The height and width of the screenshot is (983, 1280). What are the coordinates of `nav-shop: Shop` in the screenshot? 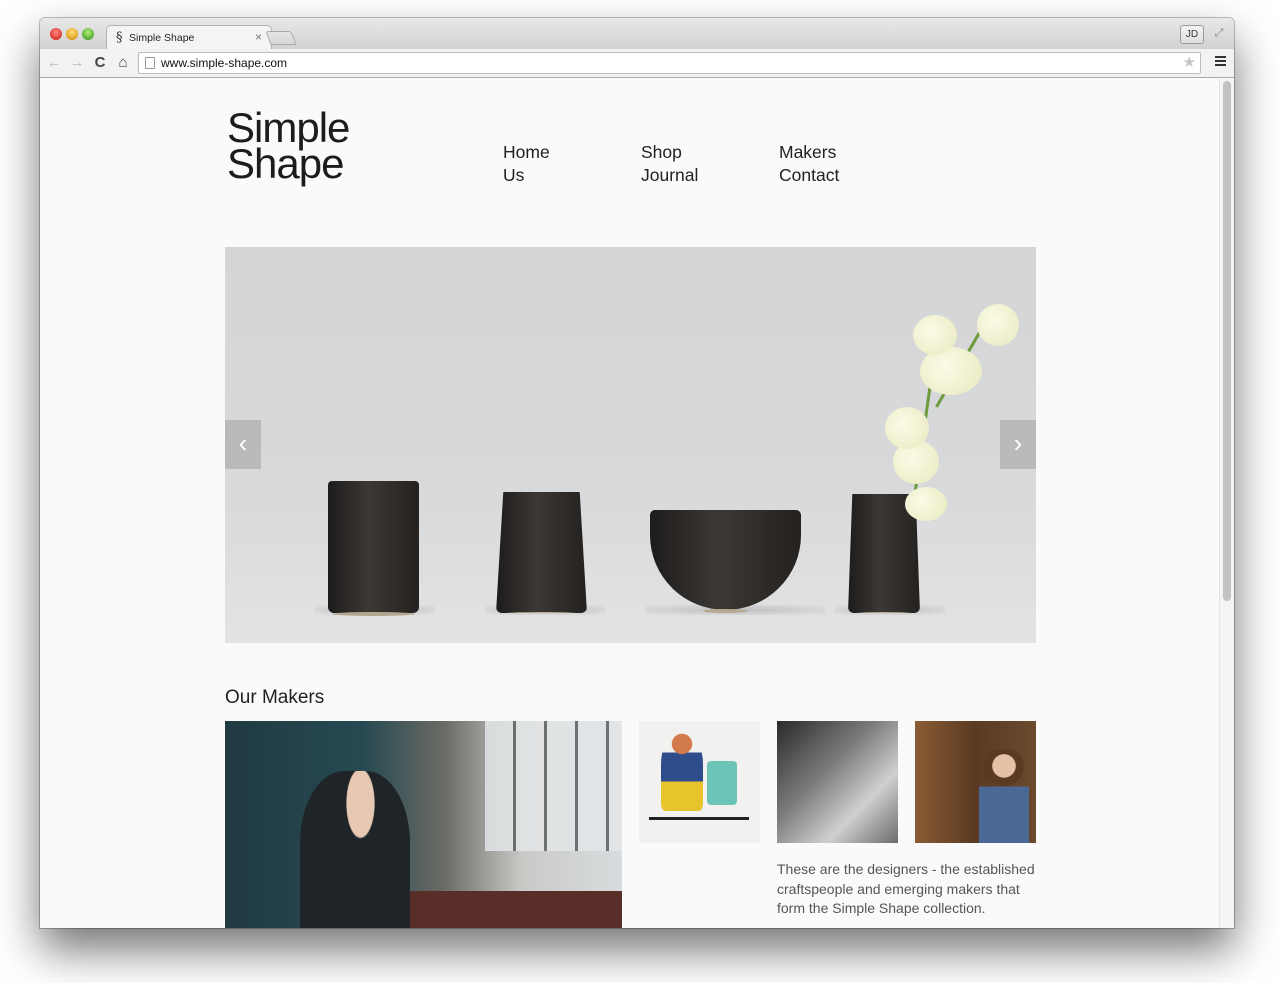 It's located at (669, 152).